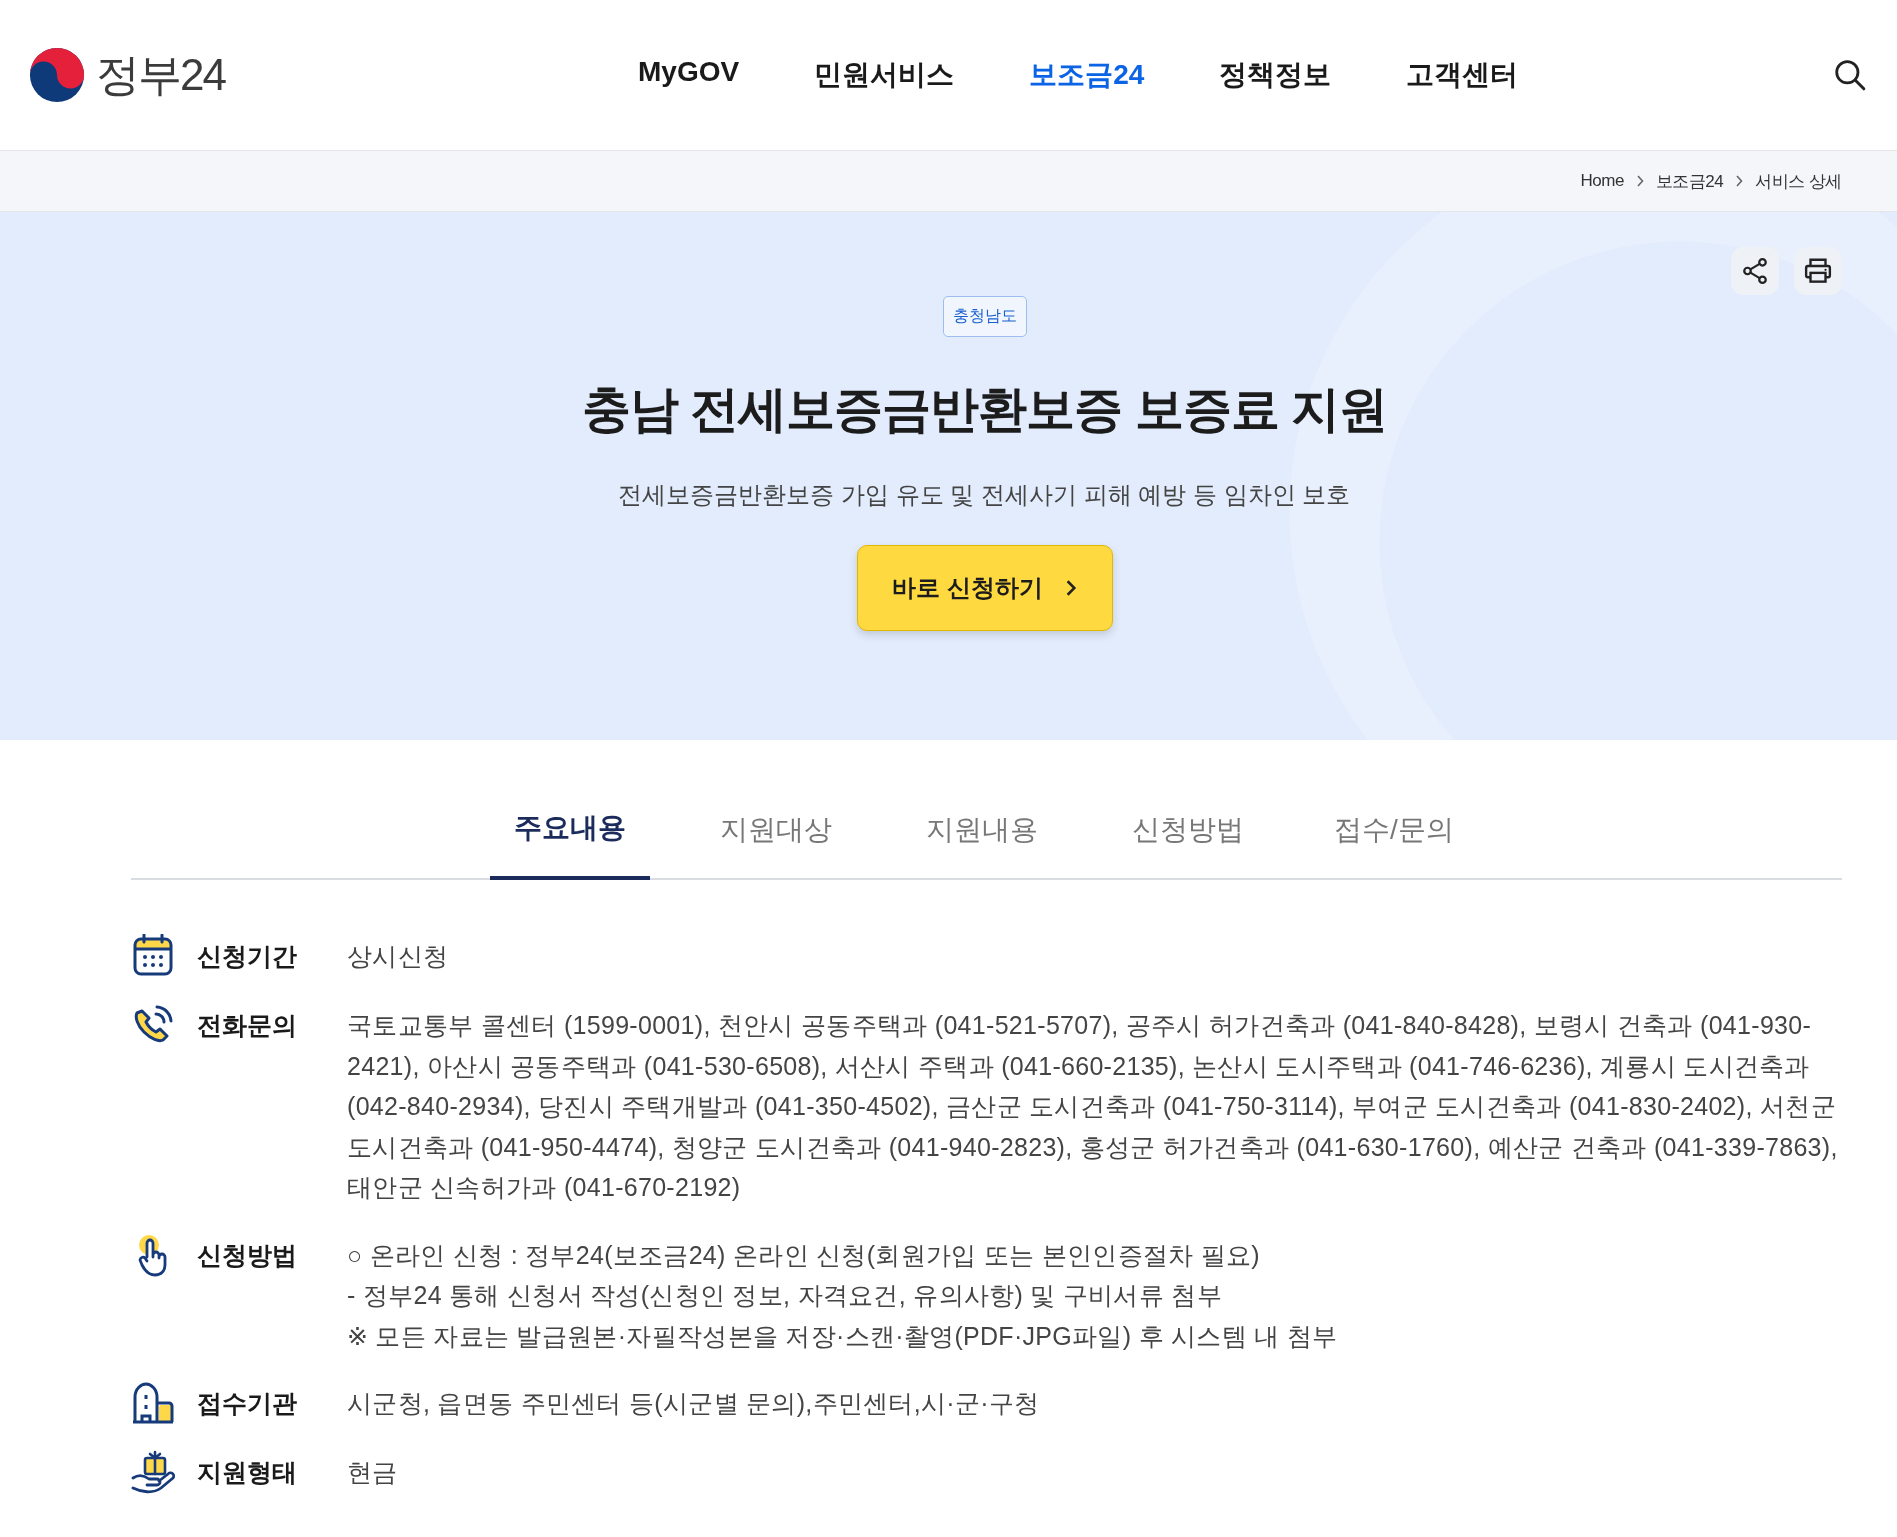  What do you see at coordinates (247, 956) in the screenshot?
I see `detail-label: 신청기간` at bounding box center [247, 956].